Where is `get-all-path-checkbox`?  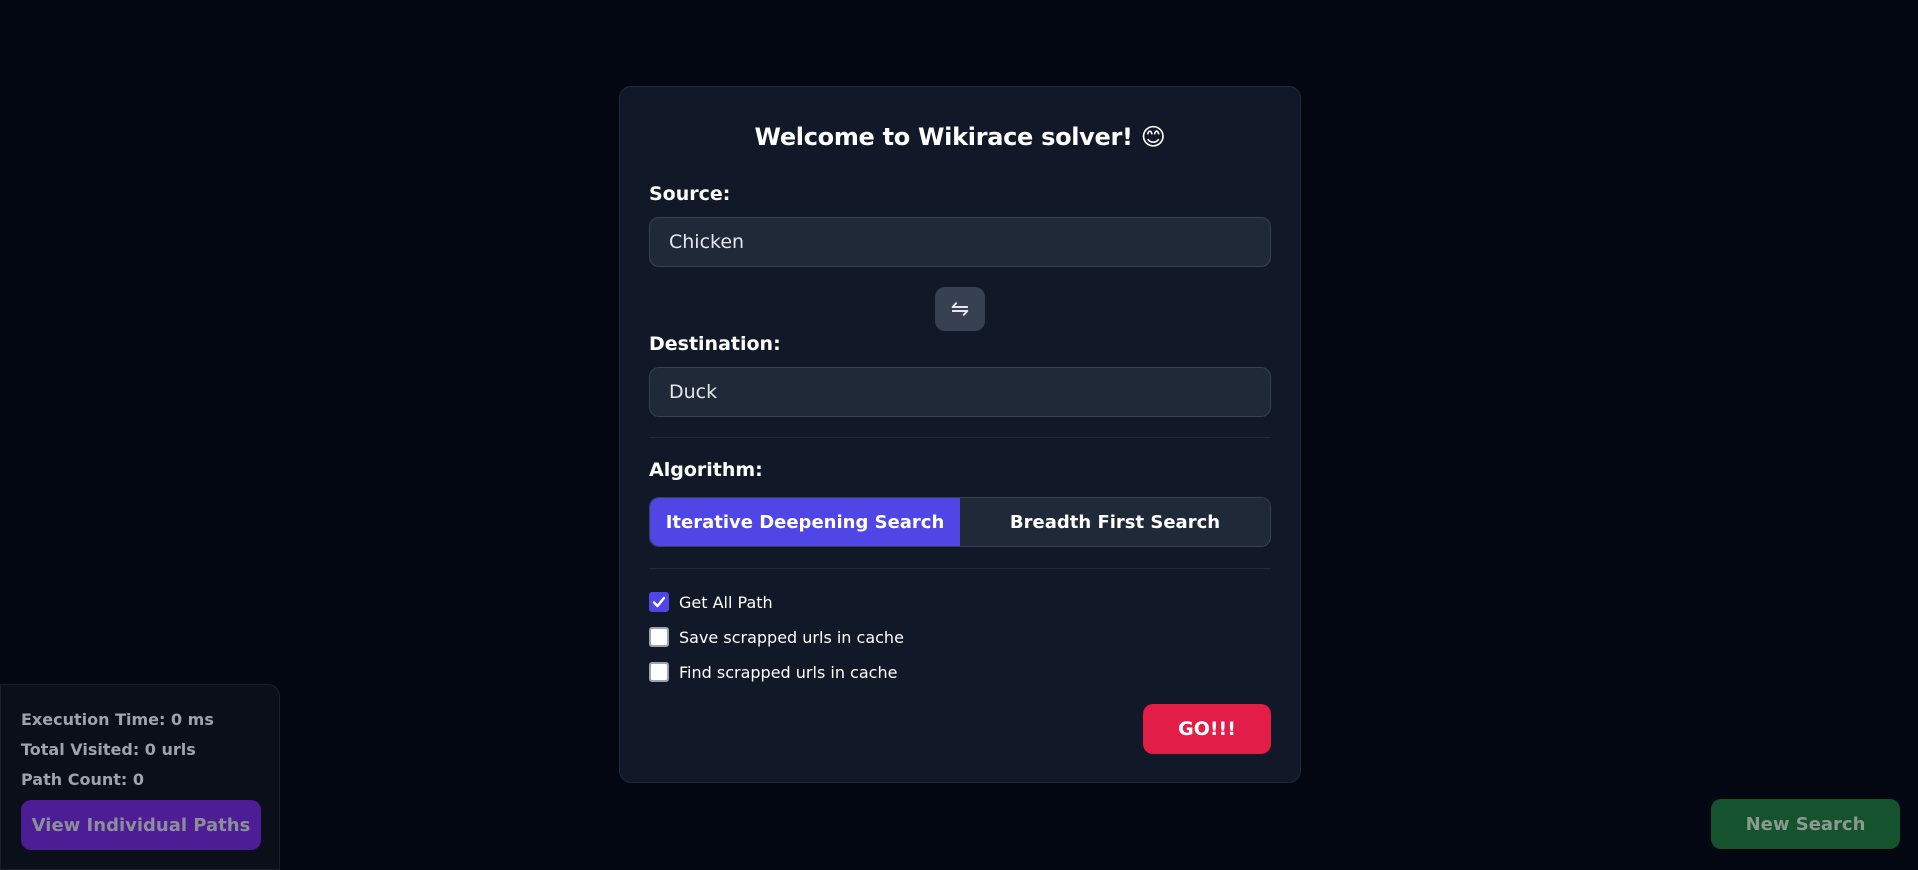
get-all-path-checkbox is located at coordinates (659, 602).